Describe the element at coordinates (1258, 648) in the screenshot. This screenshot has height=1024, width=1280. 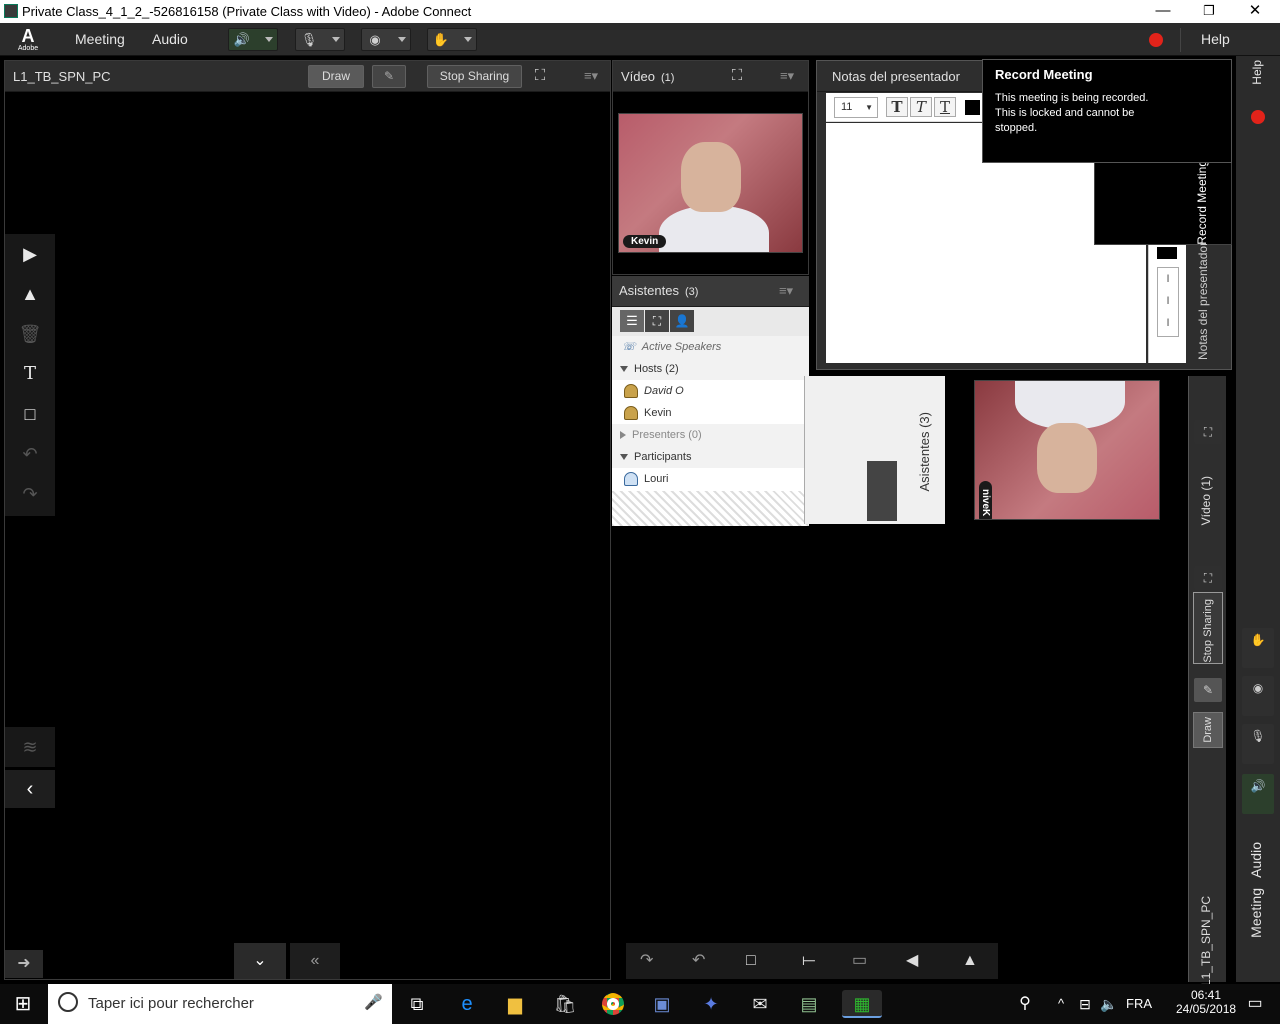
I see `mirror-status-control: ✋` at that location.